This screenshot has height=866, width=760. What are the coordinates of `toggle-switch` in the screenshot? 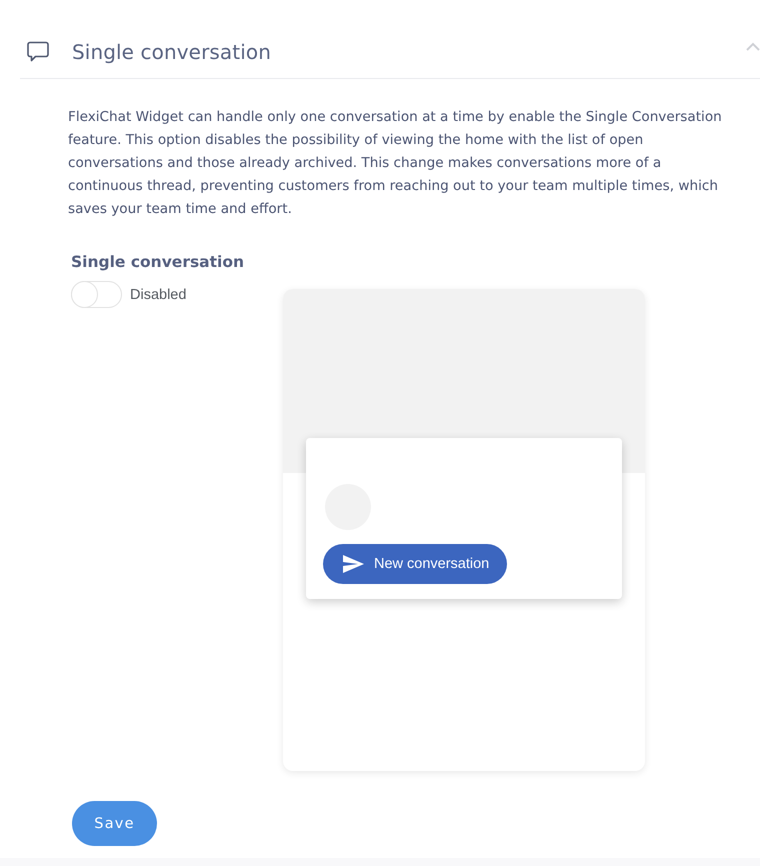 It's located at (96, 294).